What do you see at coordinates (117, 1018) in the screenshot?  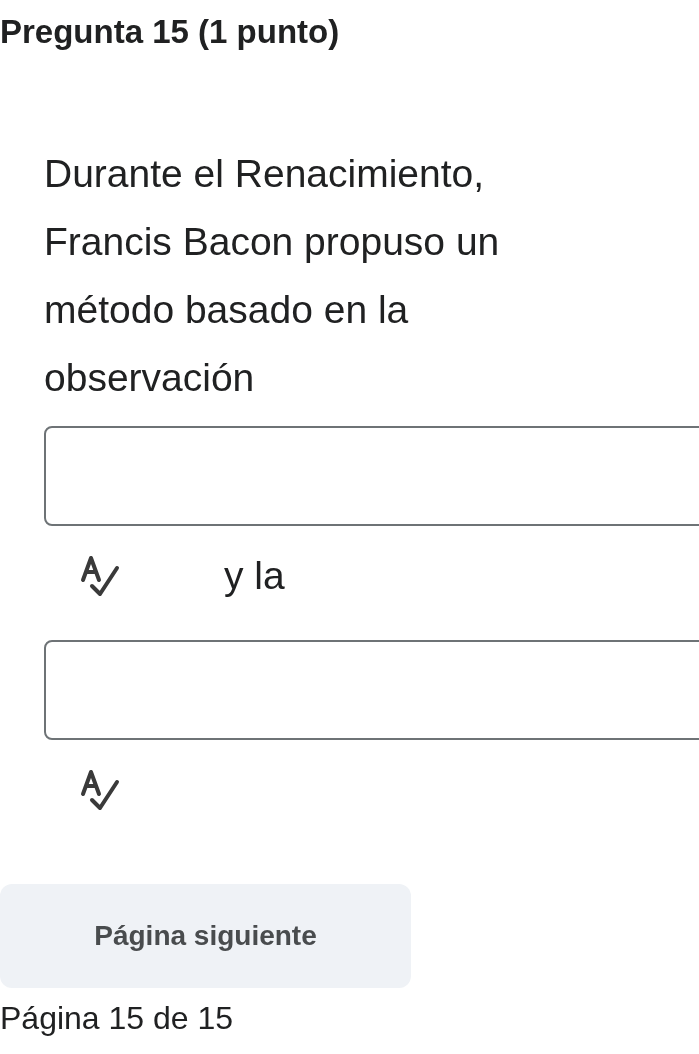 I see `page-indicator: Página 15 de 15` at bounding box center [117, 1018].